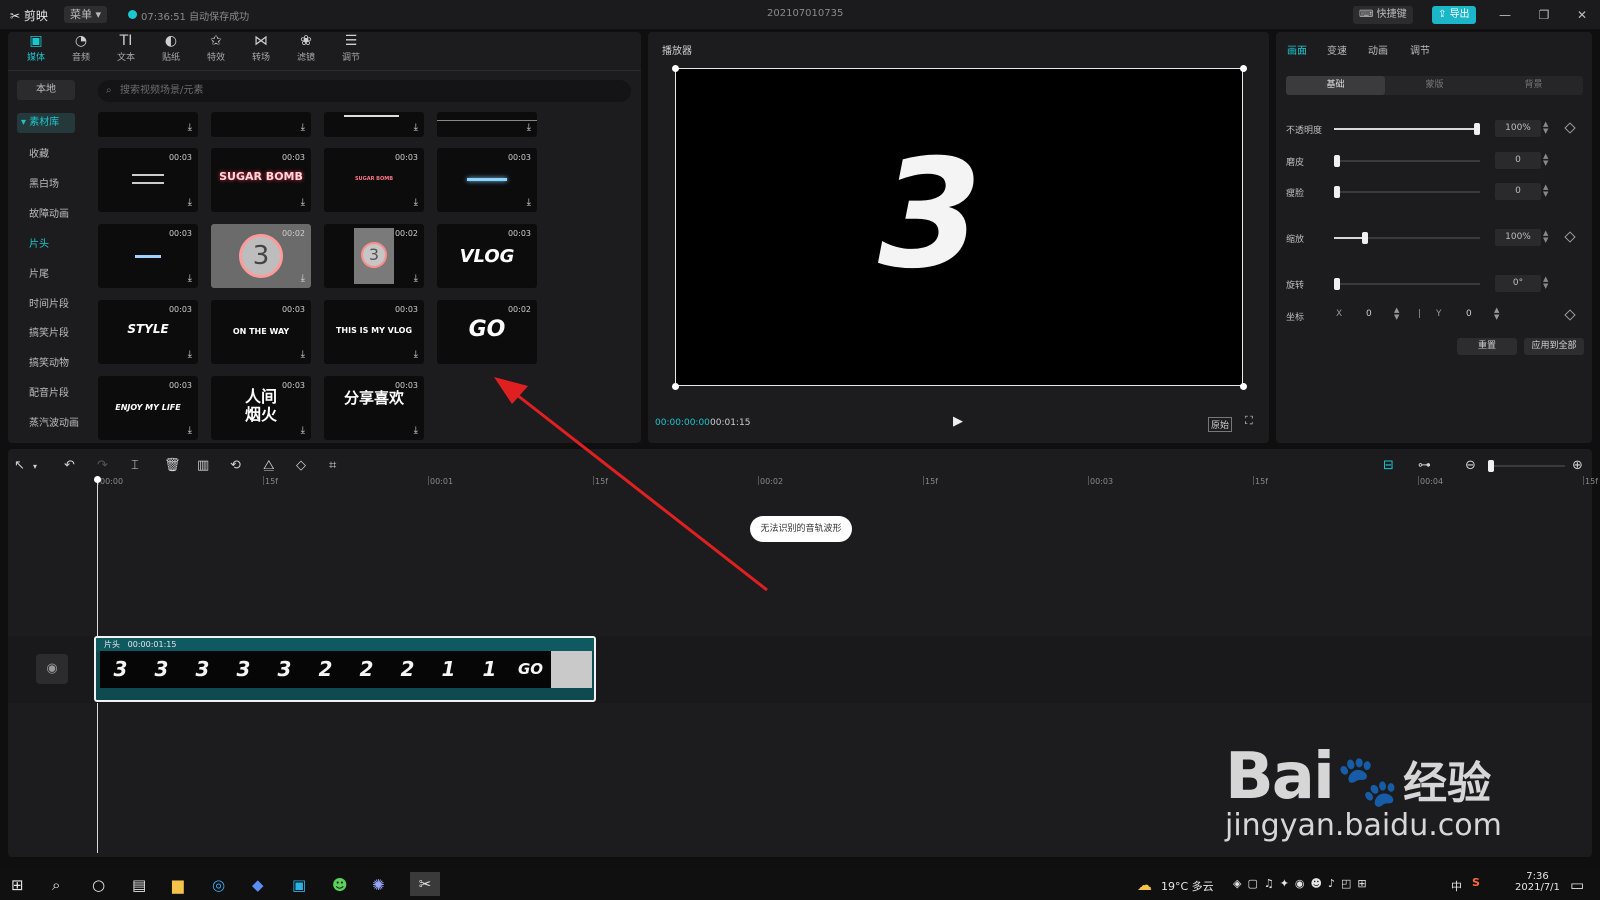 The width and height of the screenshot is (1600, 900). What do you see at coordinates (1487, 346) in the screenshot?
I see `reset-button: 重置` at bounding box center [1487, 346].